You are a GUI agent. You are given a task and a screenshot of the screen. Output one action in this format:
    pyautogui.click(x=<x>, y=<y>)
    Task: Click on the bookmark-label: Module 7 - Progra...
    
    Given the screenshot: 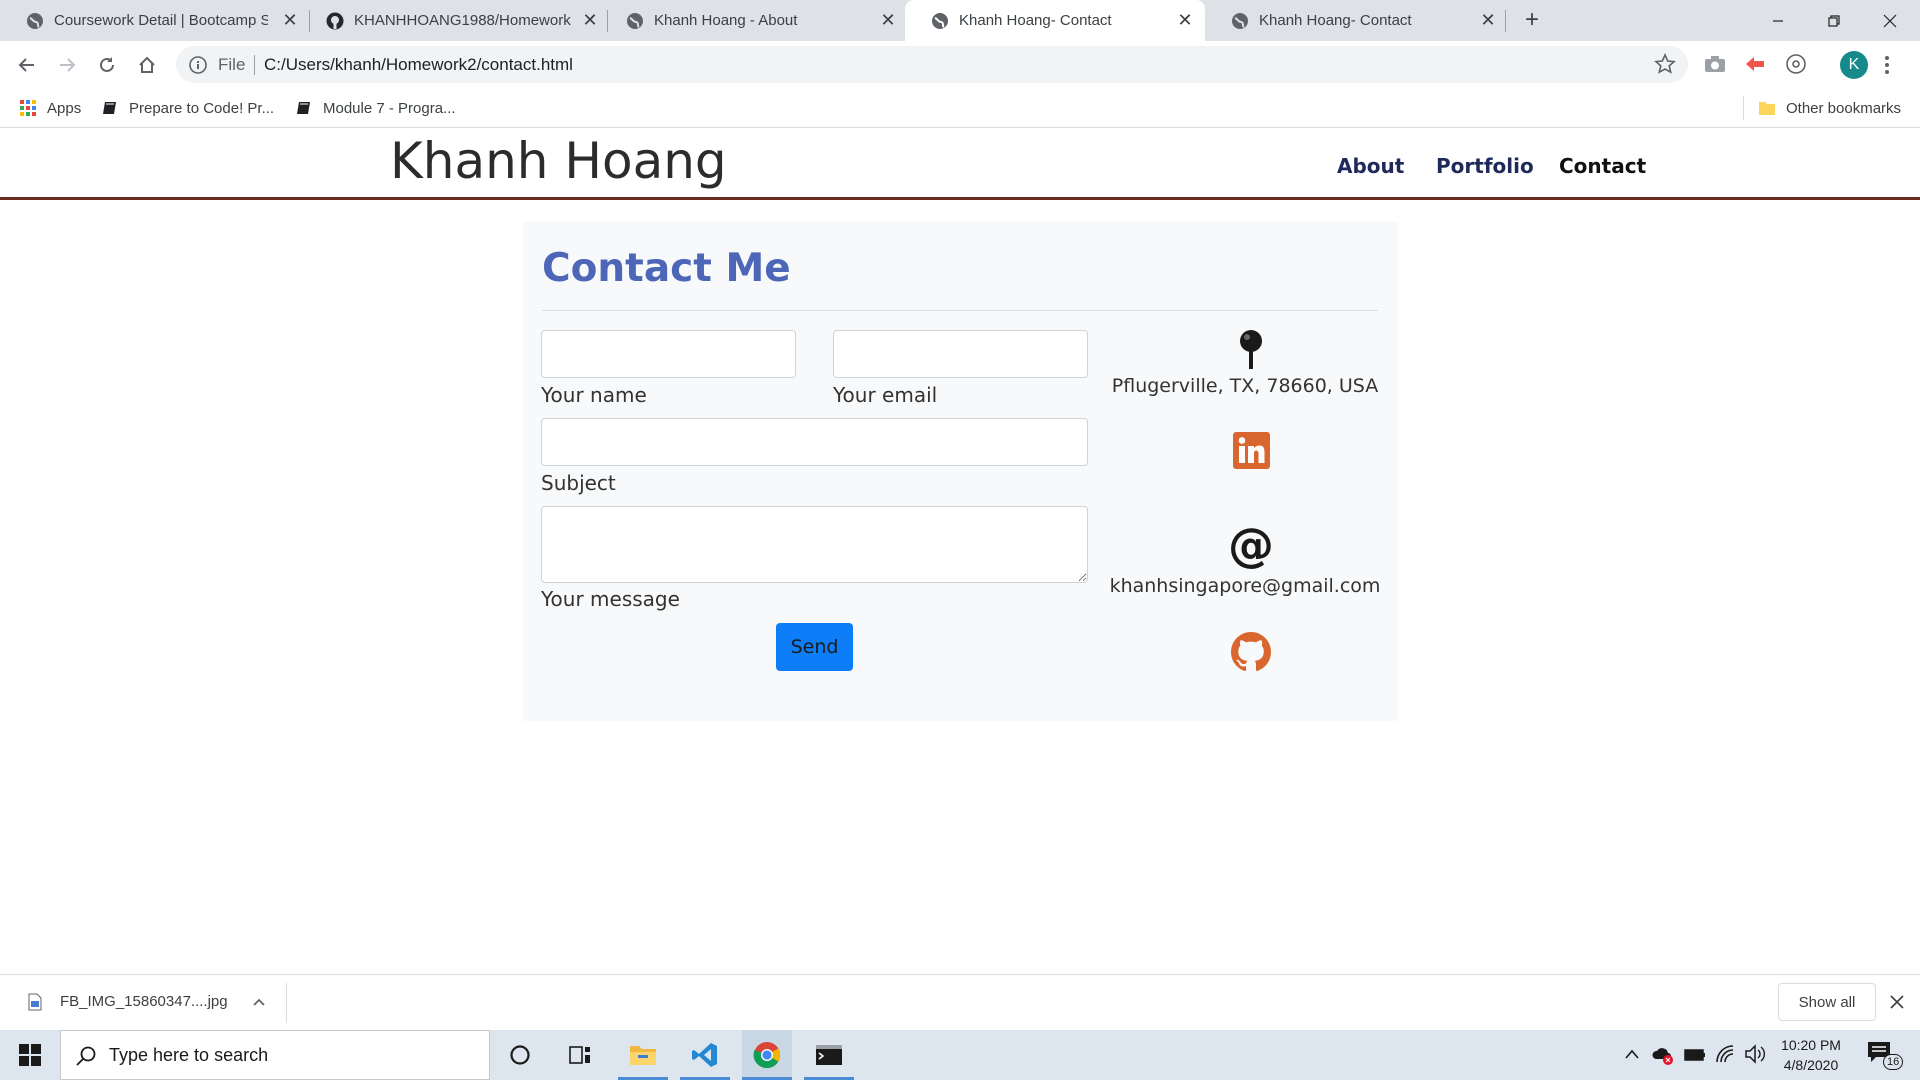 What is the action you would take?
    pyautogui.click(x=389, y=108)
    